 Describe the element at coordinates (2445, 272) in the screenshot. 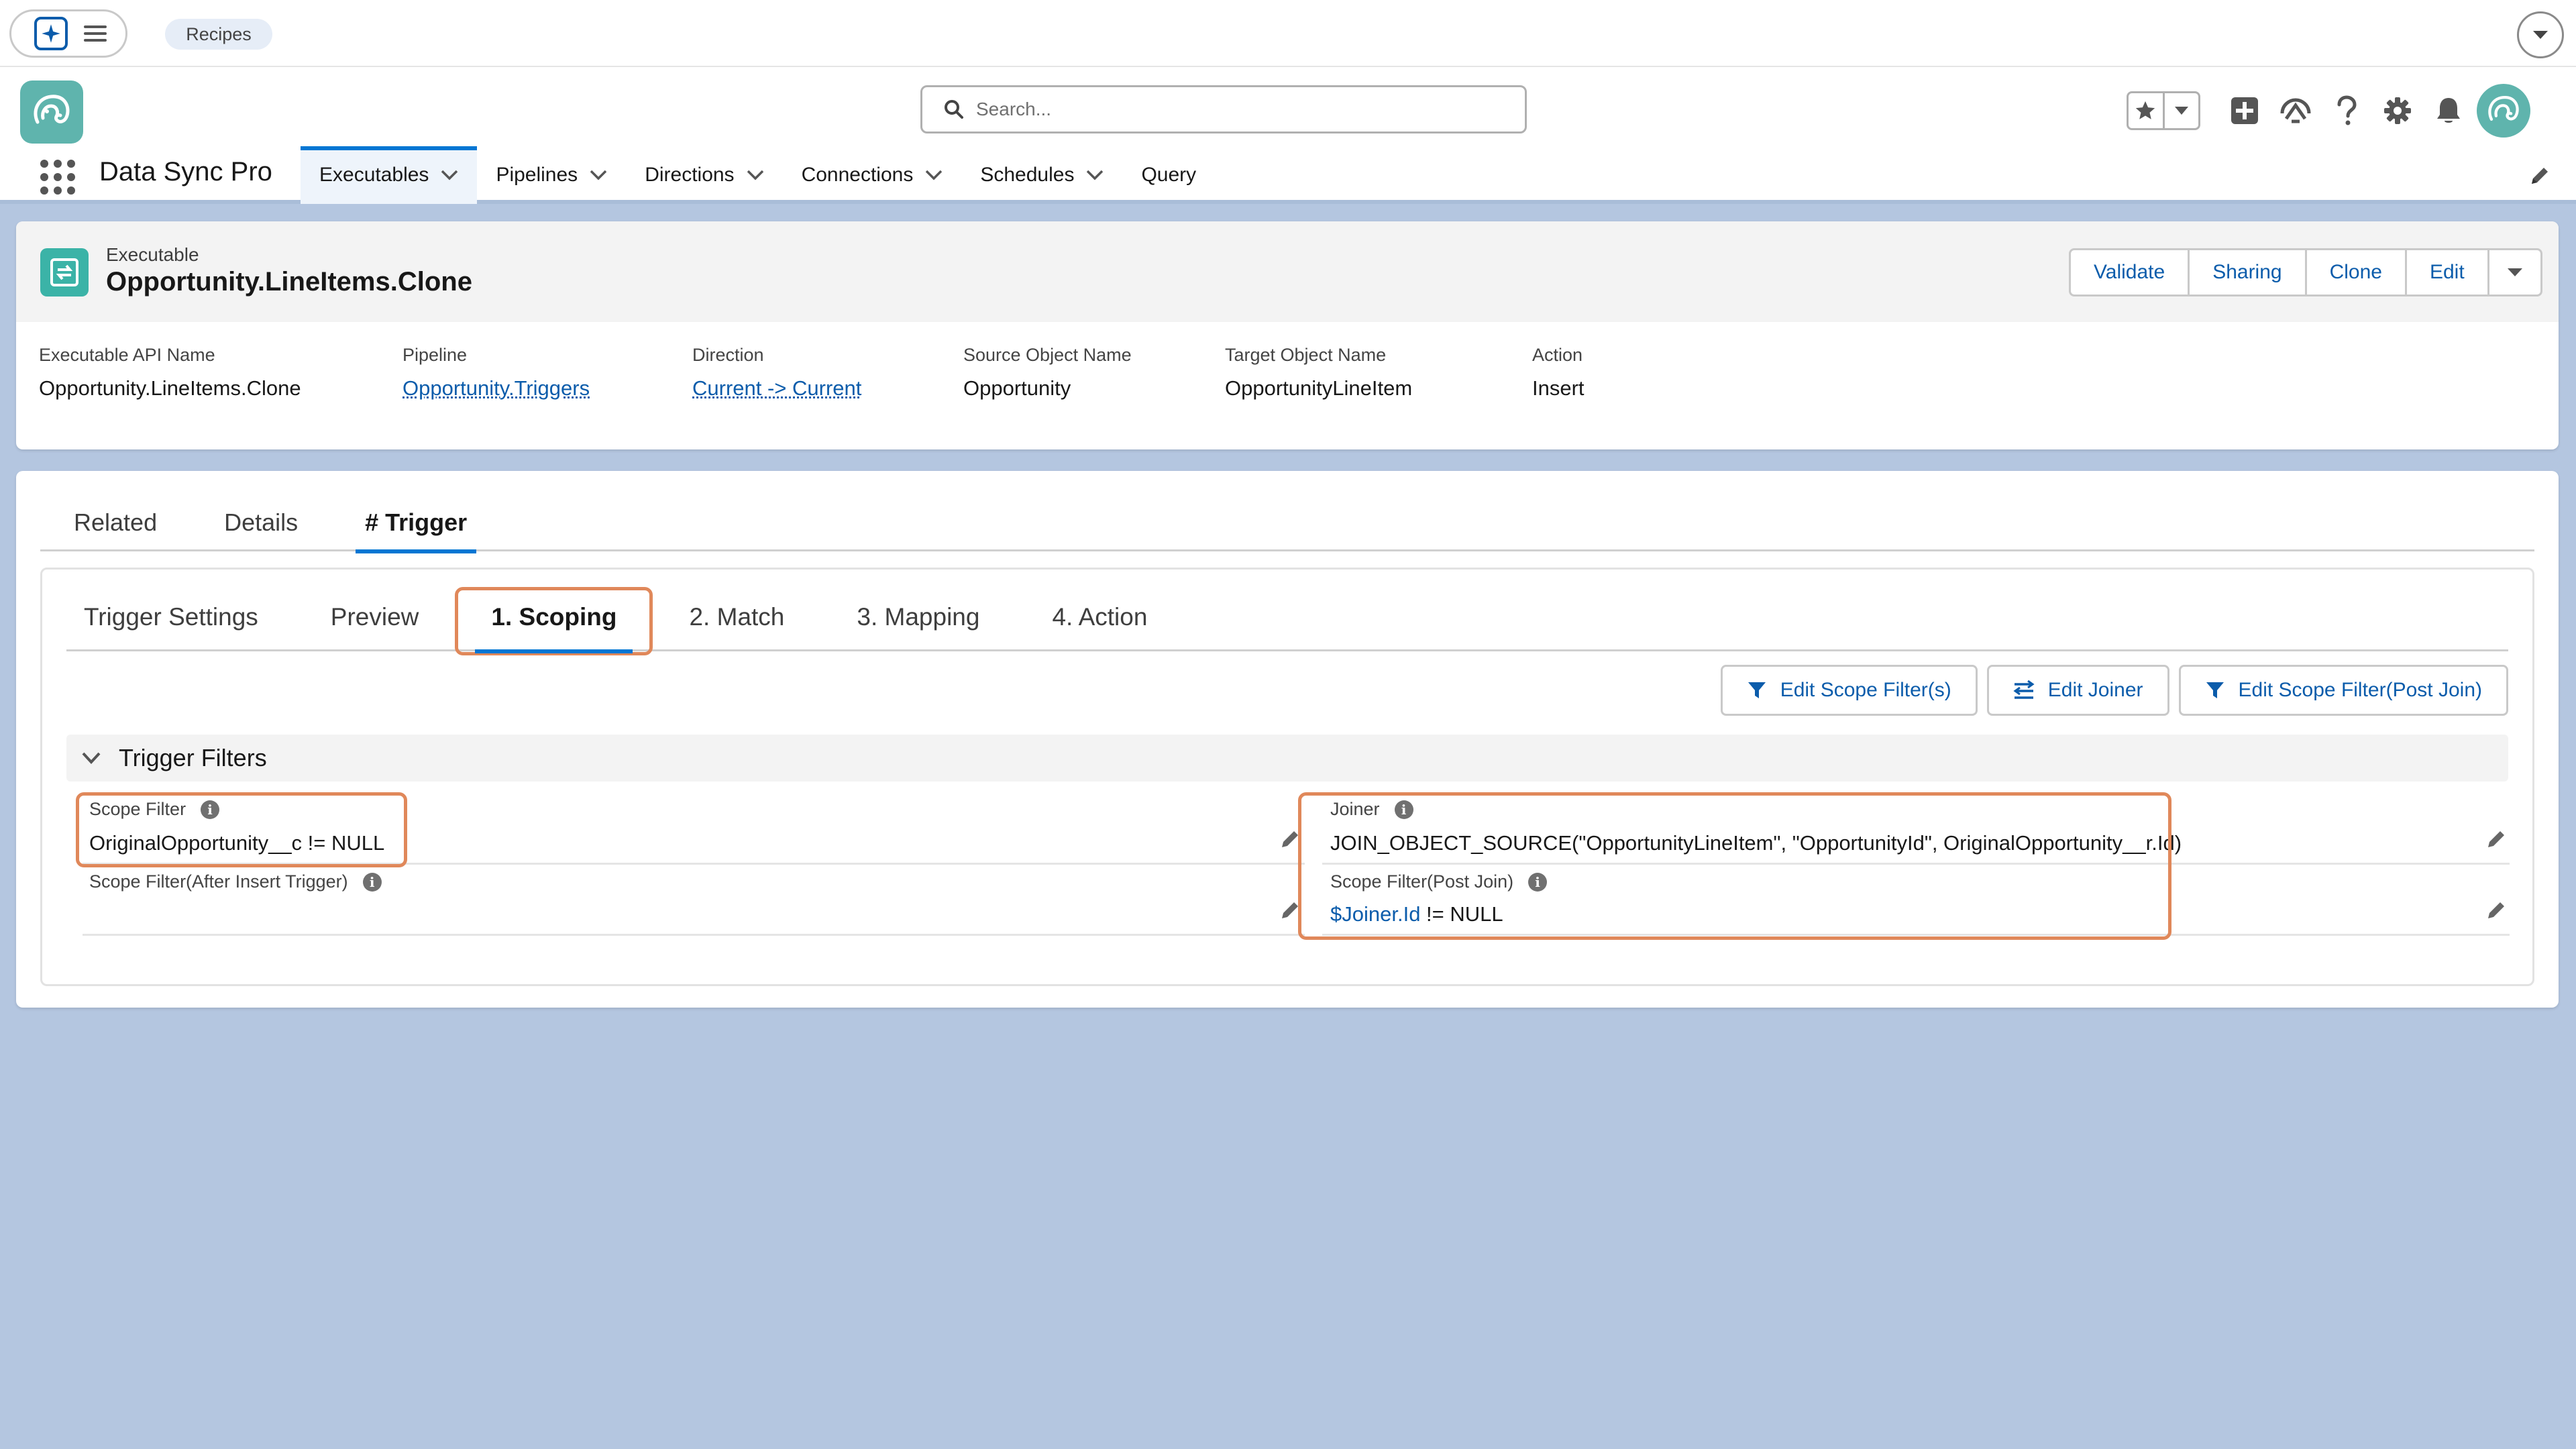

I see `edit-button: Edit` at that location.